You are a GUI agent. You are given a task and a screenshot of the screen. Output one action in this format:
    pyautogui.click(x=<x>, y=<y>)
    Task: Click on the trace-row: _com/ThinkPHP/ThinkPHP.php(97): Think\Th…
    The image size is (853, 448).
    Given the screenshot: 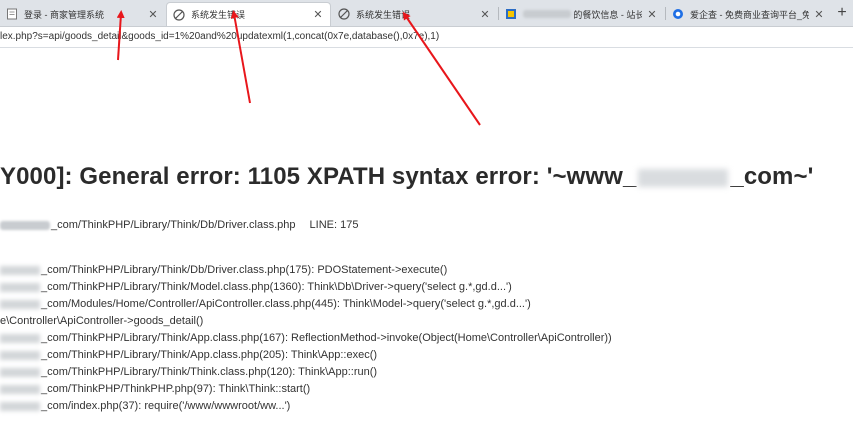 What is the action you would take?
    pyautogui.click(x=306, y=389)
    